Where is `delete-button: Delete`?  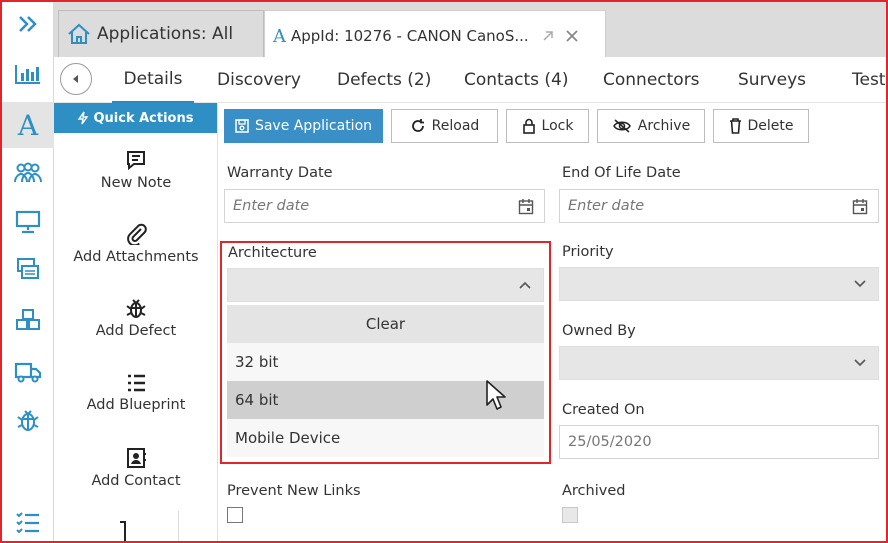
delete-button: Delete is located at coordinates (761, 126).